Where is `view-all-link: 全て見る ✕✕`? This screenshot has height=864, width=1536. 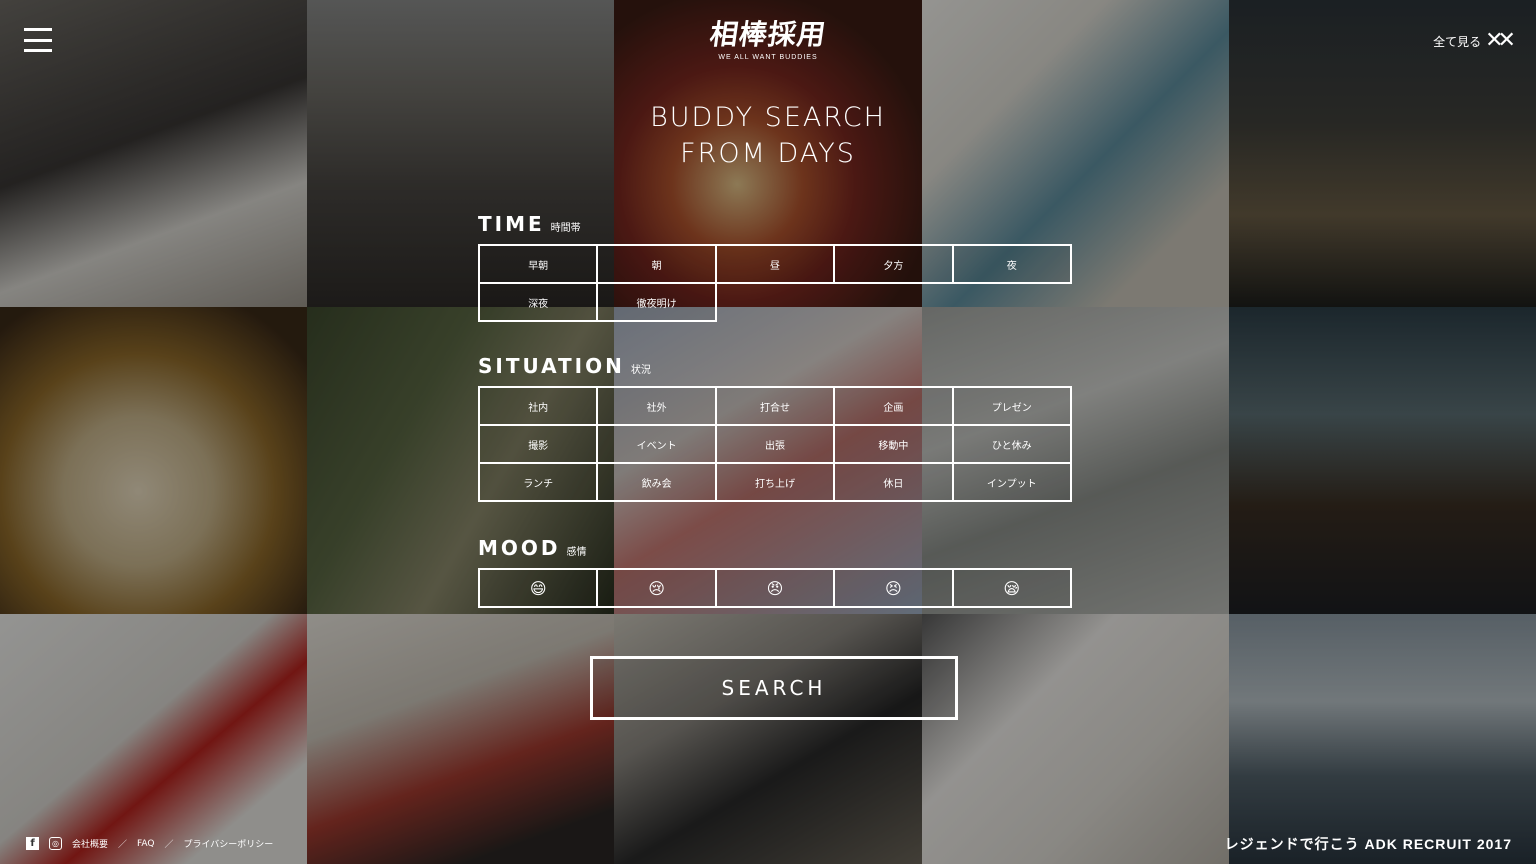 view-all-link: 全て見る ✕✕ is located at coordinates (1474, 40).